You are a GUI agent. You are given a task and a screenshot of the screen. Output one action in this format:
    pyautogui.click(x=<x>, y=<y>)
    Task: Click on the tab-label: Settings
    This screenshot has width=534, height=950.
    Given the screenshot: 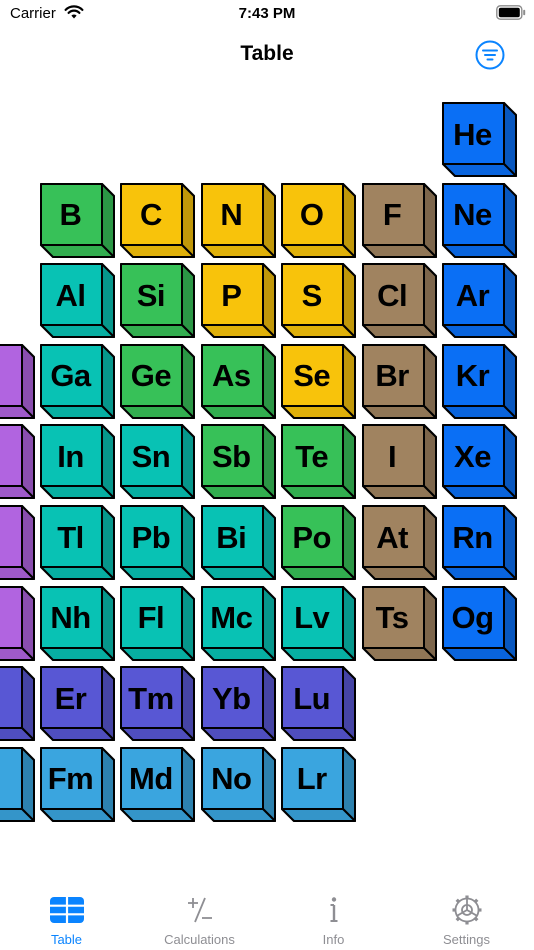 What is the action you would take?
    pyautogui.click(x=466, y=939)
    